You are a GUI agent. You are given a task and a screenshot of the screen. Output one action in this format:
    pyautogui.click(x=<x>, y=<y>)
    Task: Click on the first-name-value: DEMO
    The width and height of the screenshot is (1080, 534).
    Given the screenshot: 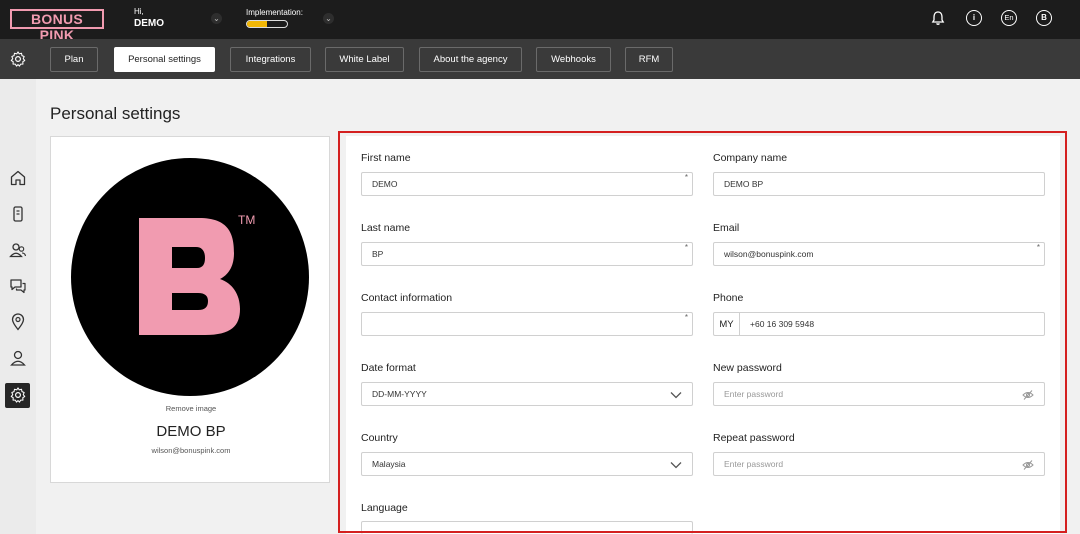 What is the action you would take?
    pyautogui.click(x=385, y=184)
    